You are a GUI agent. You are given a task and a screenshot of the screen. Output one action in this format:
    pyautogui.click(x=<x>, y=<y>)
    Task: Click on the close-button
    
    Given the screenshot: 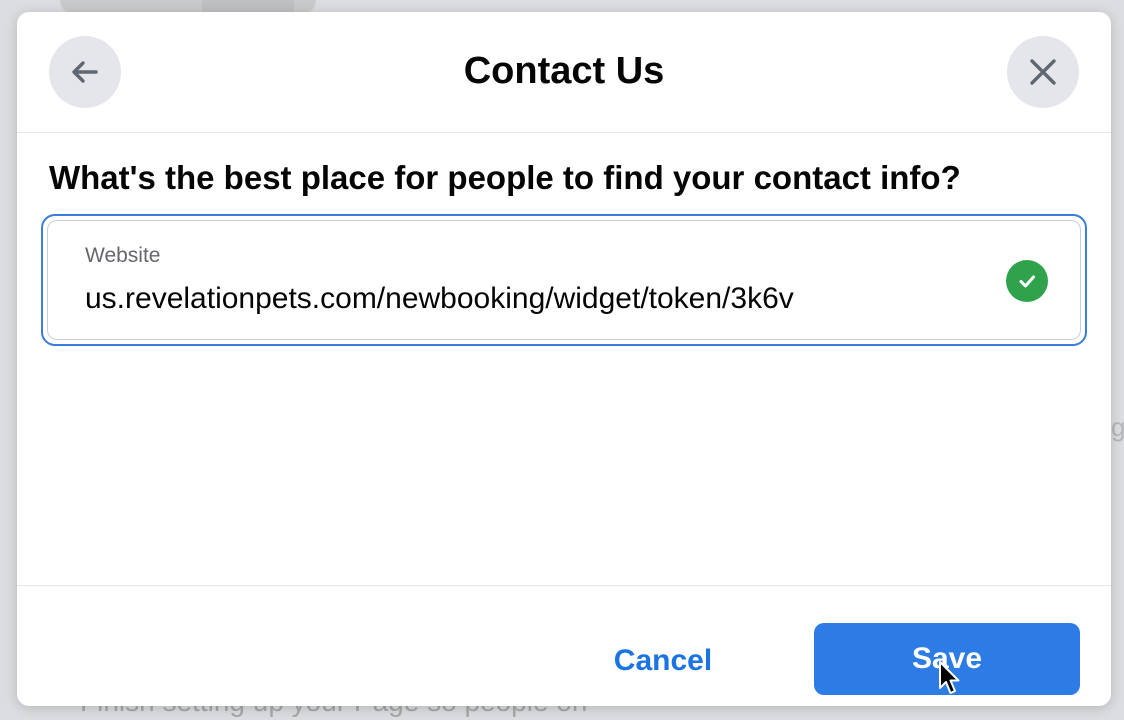 What is the action you would take?
    pyautogui.click(x=1043, y=72)
    